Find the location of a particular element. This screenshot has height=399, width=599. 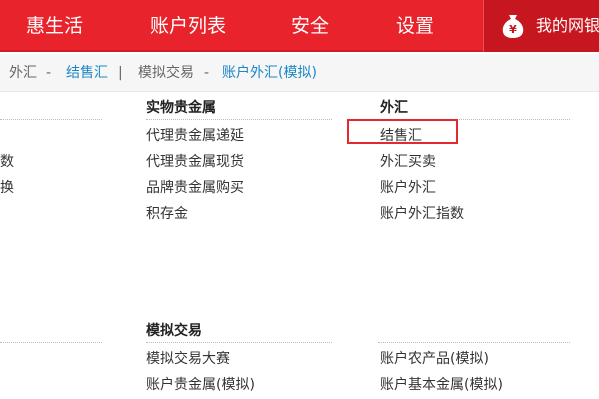

top-nav-bar: 惠生活 账户列表 安全 设置 ¥ 我的网银 is located at coordinates (299, 26).